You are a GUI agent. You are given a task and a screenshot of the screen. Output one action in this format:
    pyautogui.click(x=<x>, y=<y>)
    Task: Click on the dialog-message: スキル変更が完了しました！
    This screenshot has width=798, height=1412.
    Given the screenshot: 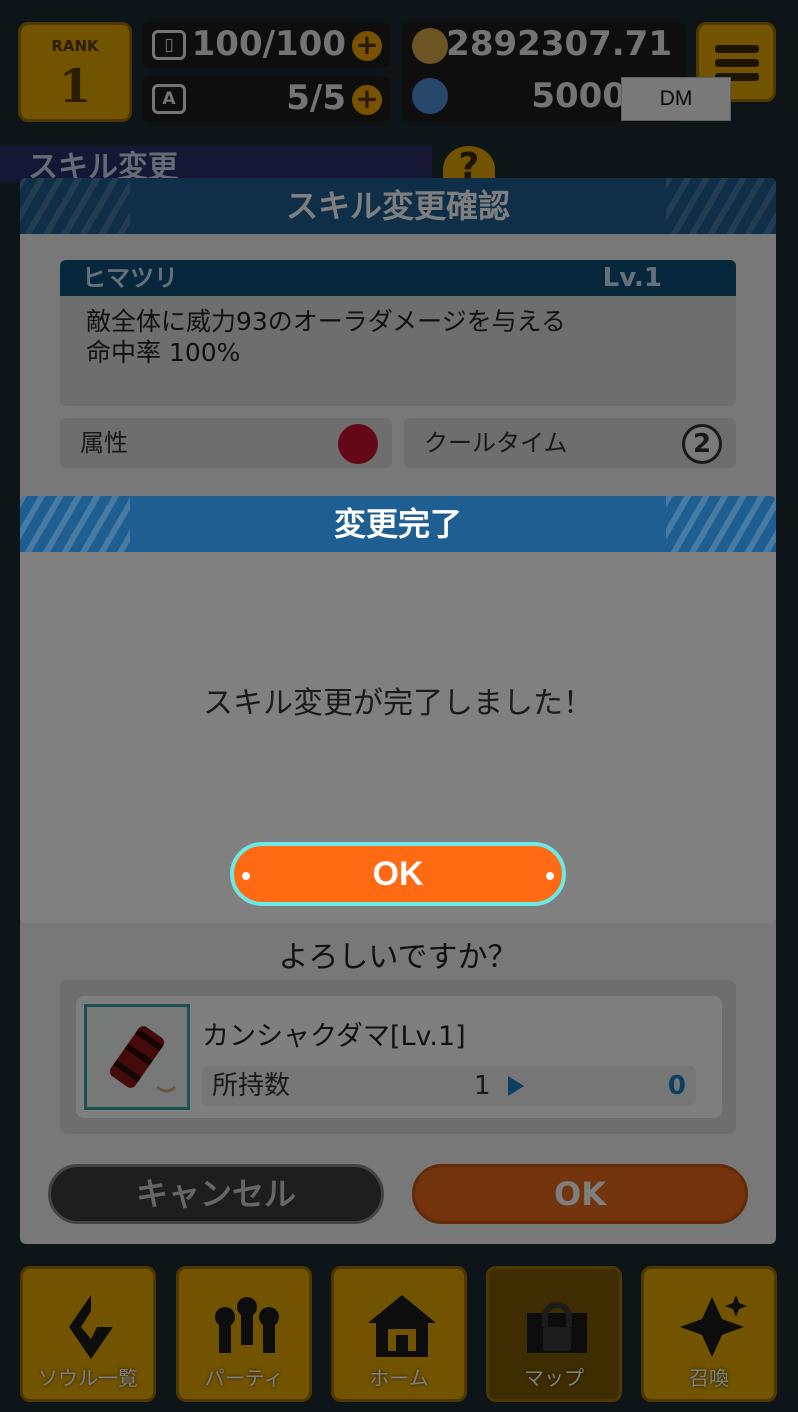 What is the action you would take?
    pyautogui.click(x=398, y=703)
    